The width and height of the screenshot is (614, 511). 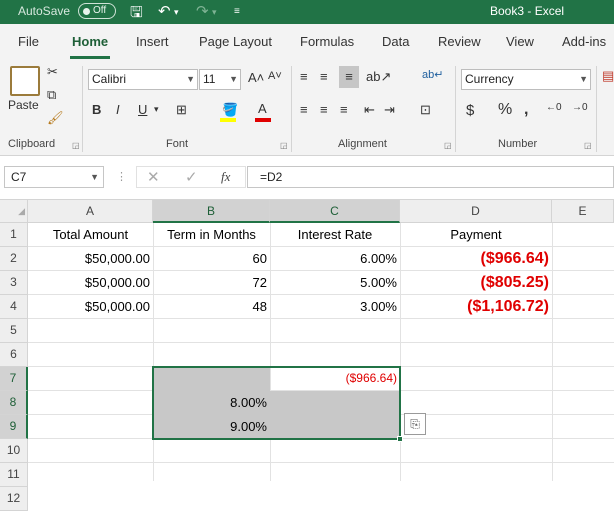 I want to click on cut-icon: ✂, so click(x=52, y=72).